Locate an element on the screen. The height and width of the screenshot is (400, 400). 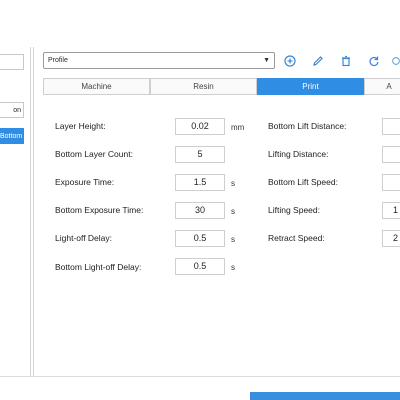
layer-height-input: 0.02 is located at coordinates (200, 126).